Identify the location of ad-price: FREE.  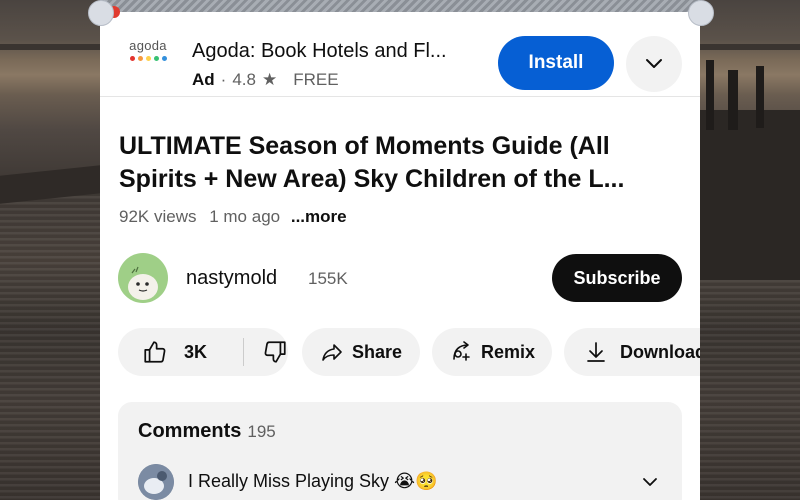
(316, 79).